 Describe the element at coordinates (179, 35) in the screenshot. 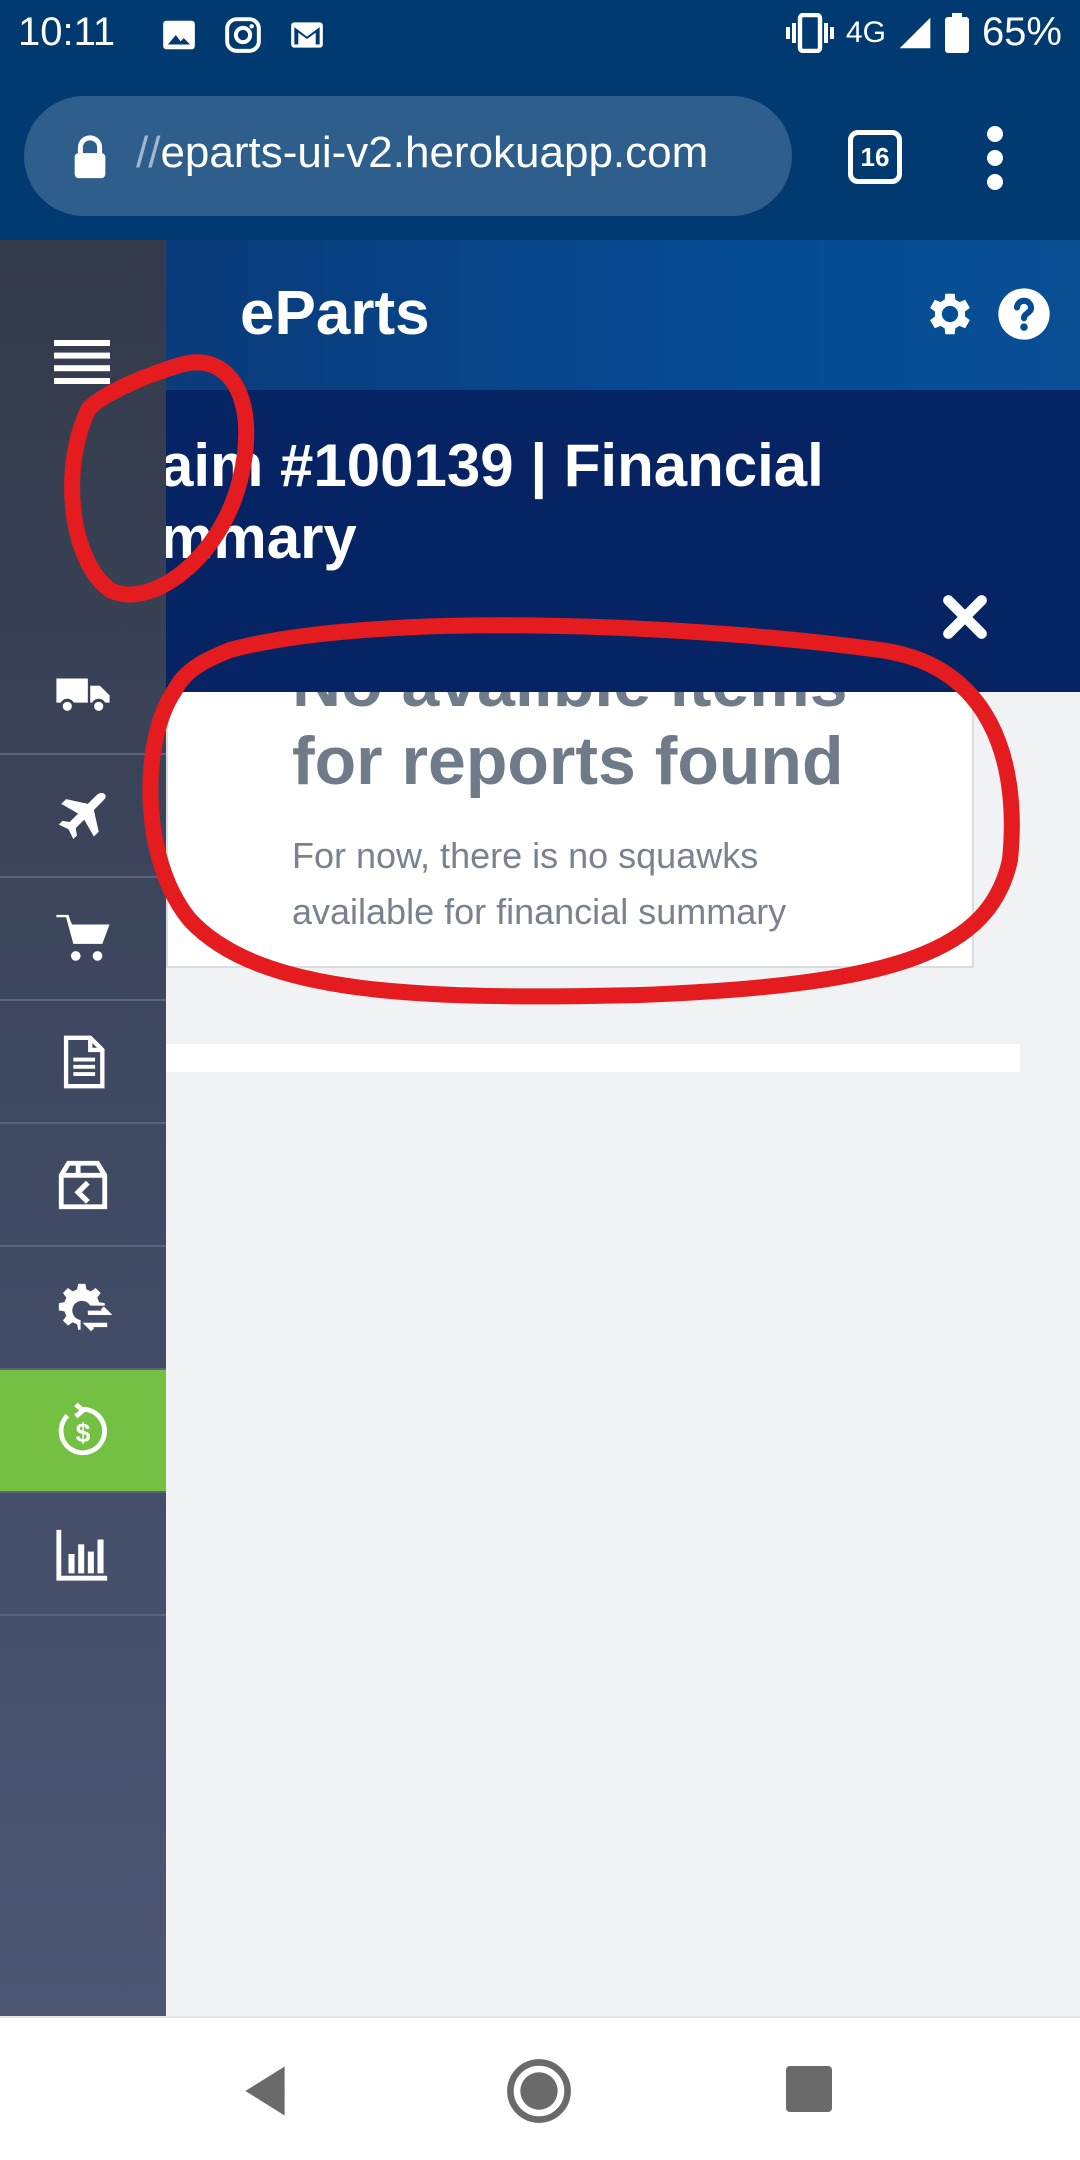

I see `image-icon` at that location.